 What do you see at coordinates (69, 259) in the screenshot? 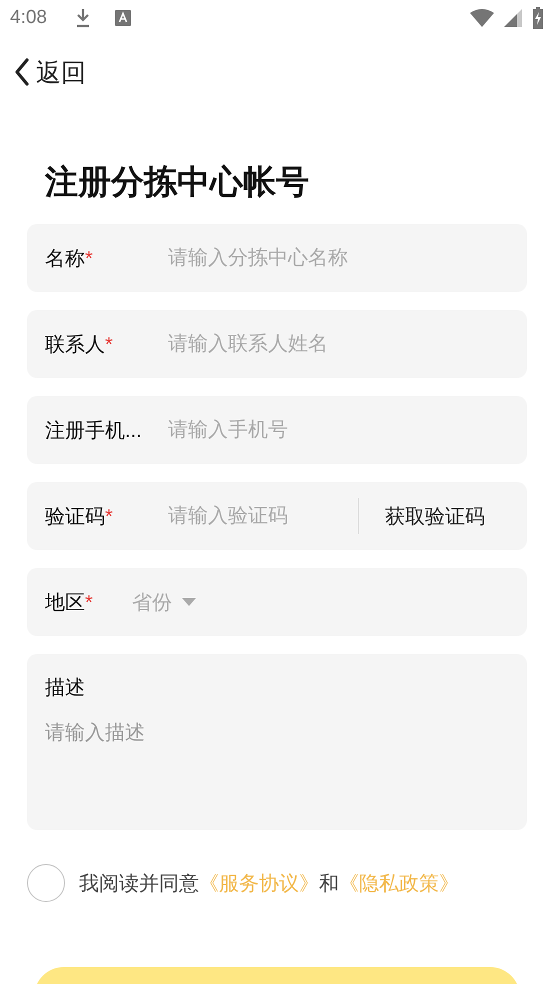
I see `field-label: 名称*` at bounding box center [69, 259].